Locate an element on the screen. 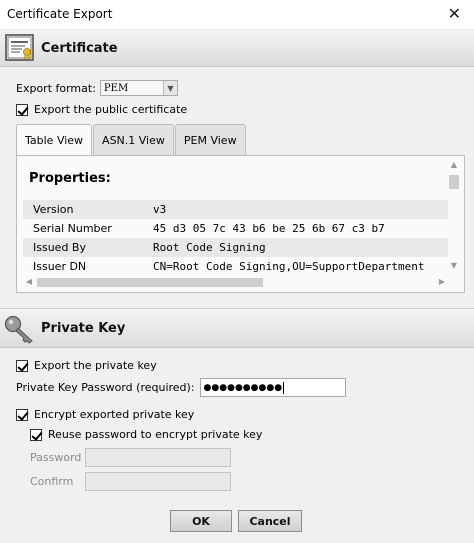 Image resolution: width=474 pixels, height=543 pixels. export-public-label: Export the public certificate is located at coordinates (111, 109).